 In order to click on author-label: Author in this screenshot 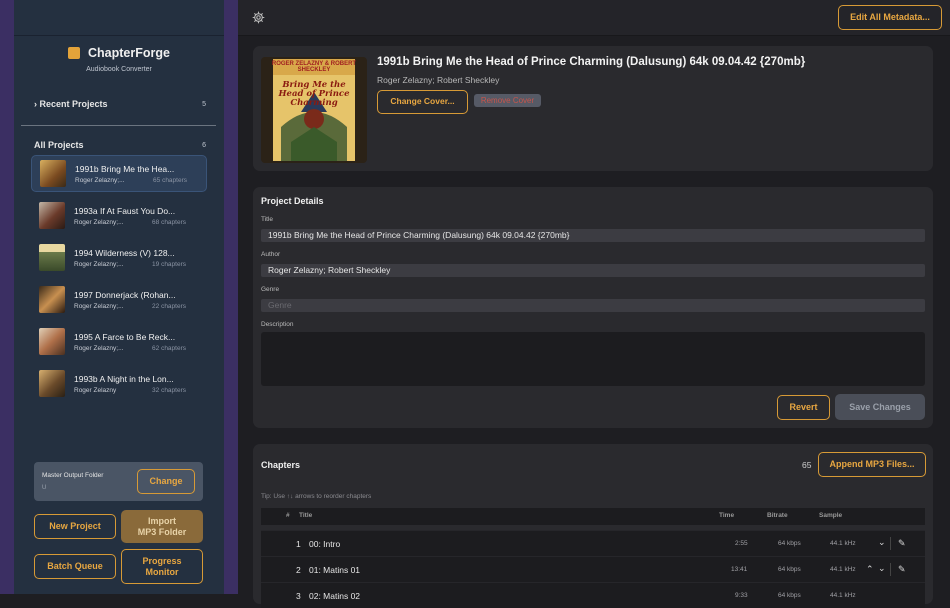, I will do `click(271, 254)`.